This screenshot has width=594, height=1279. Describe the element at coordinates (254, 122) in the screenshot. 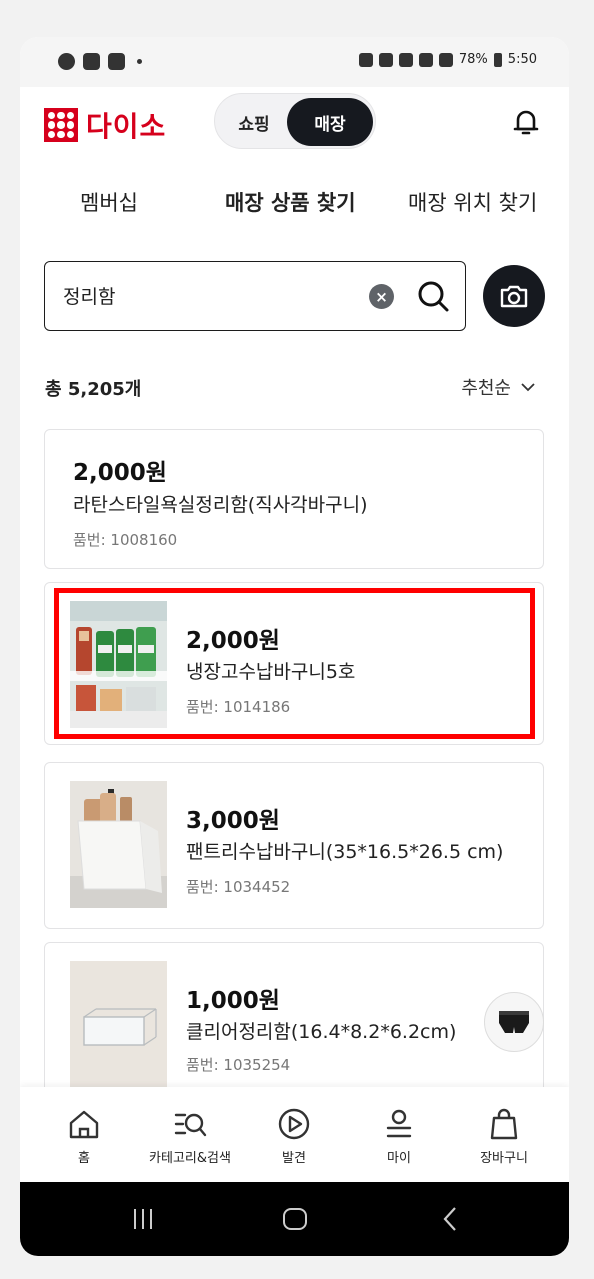

I see `toggle-shopping: 쇼핑` at that location.